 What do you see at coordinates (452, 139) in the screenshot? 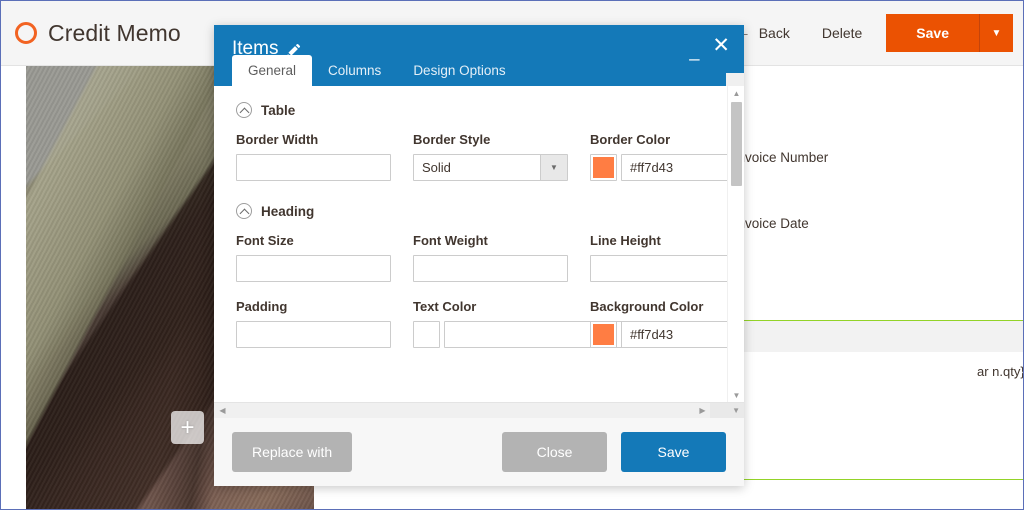
I see `field-label: Border Style` at bounding box center [452, 139].